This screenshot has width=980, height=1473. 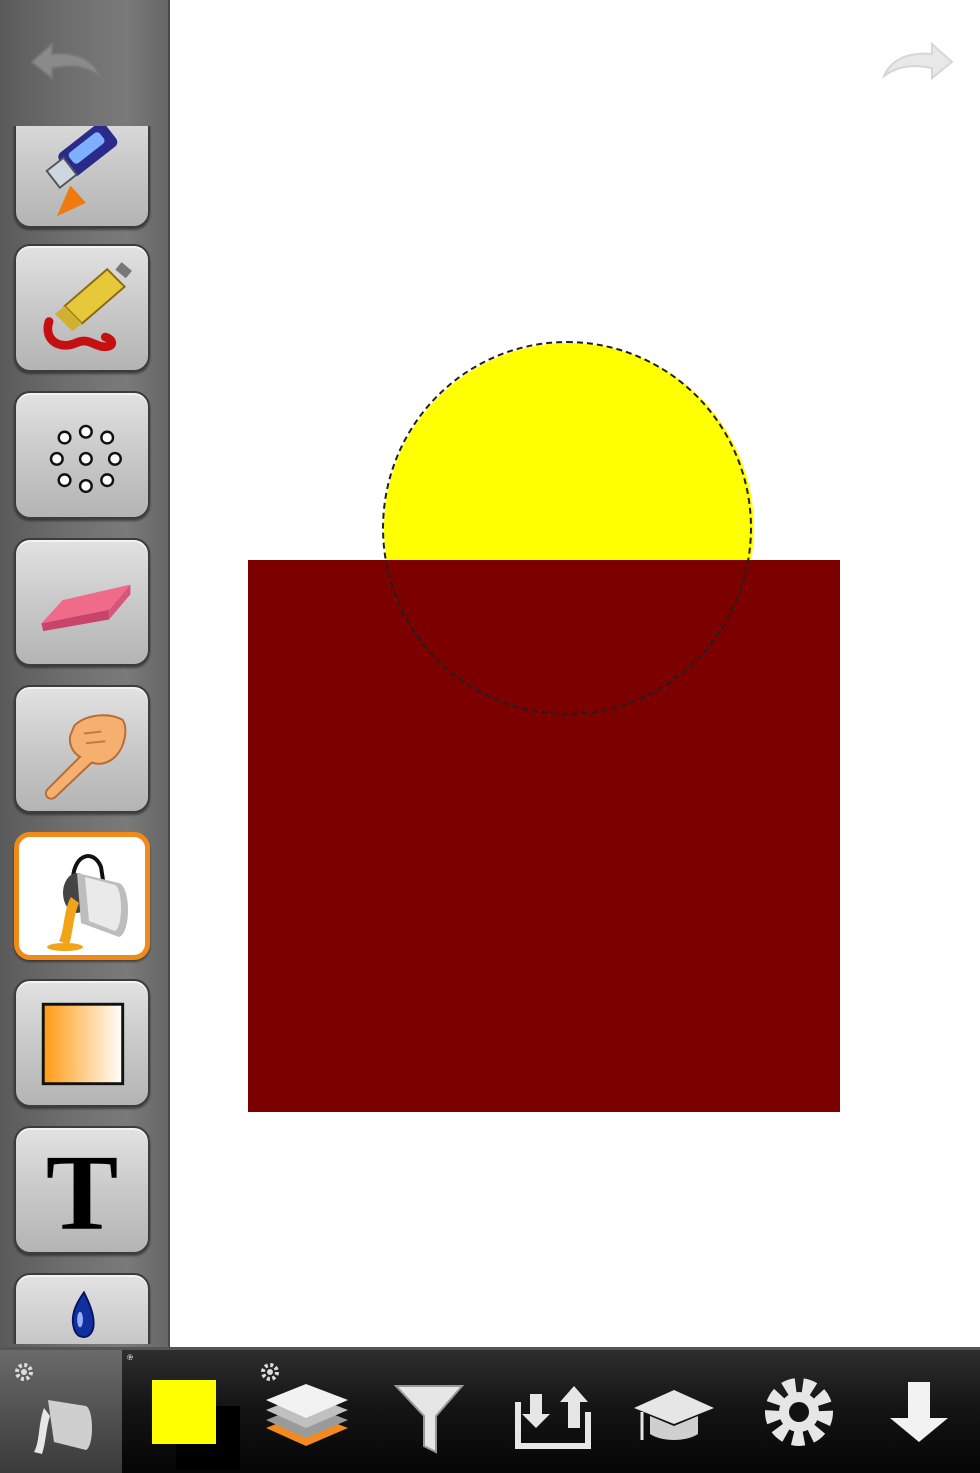 I want to click on paint-bucket-tool, so click(x=82, y=896).